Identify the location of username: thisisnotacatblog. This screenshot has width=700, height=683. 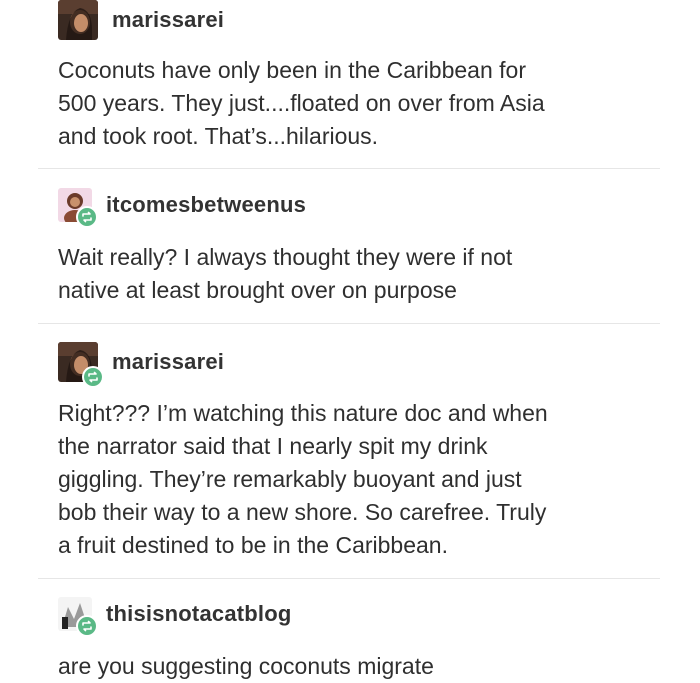
(199, 614).